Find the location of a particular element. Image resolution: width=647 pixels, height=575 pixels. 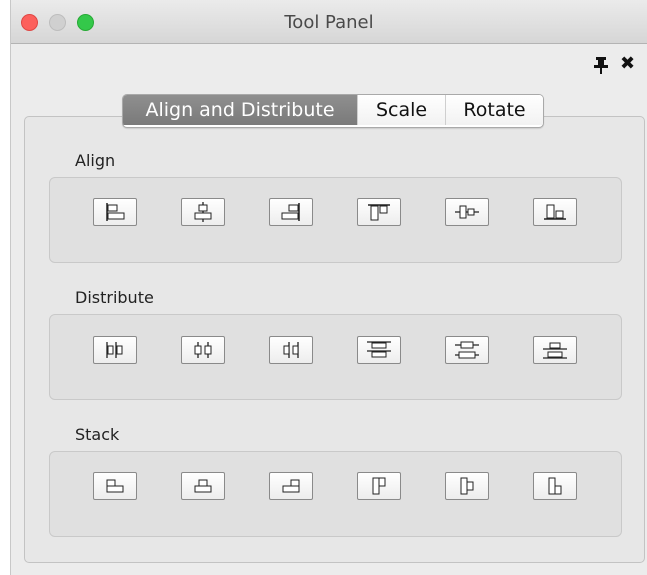

distribute-top-icon is located at coordinates (379, 349).